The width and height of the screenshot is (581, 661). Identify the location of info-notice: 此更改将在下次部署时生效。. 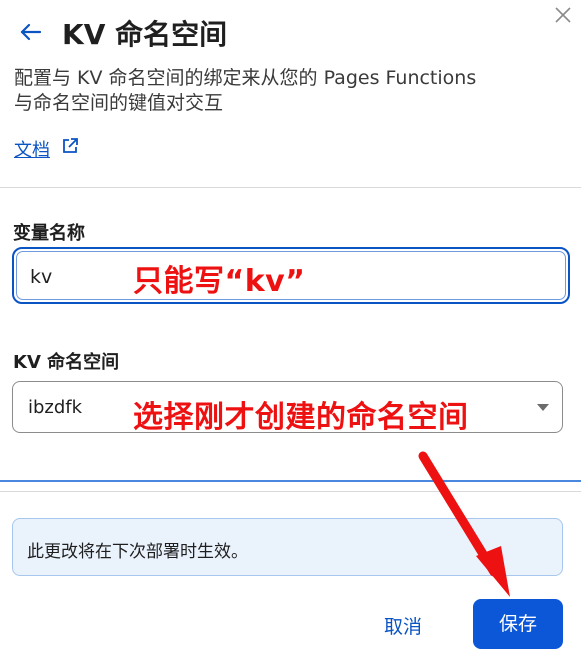
(287, 547).